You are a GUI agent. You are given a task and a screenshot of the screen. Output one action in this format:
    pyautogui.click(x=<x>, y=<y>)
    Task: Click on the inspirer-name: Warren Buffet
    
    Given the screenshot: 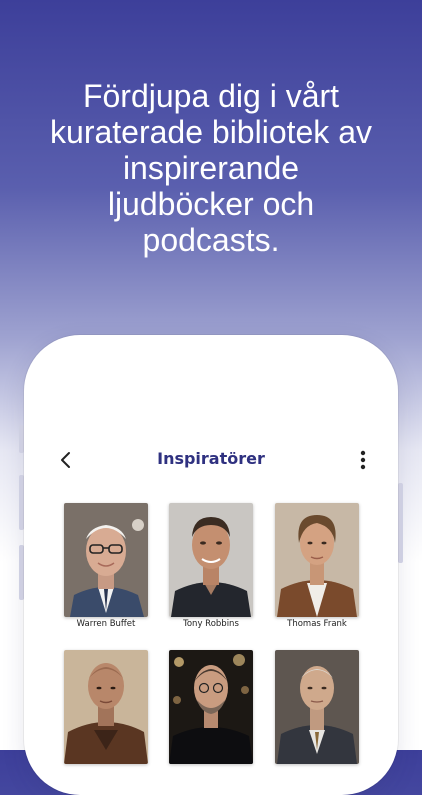 What is the action you would take?
    pyautogui.click(x=106, y=624)
    